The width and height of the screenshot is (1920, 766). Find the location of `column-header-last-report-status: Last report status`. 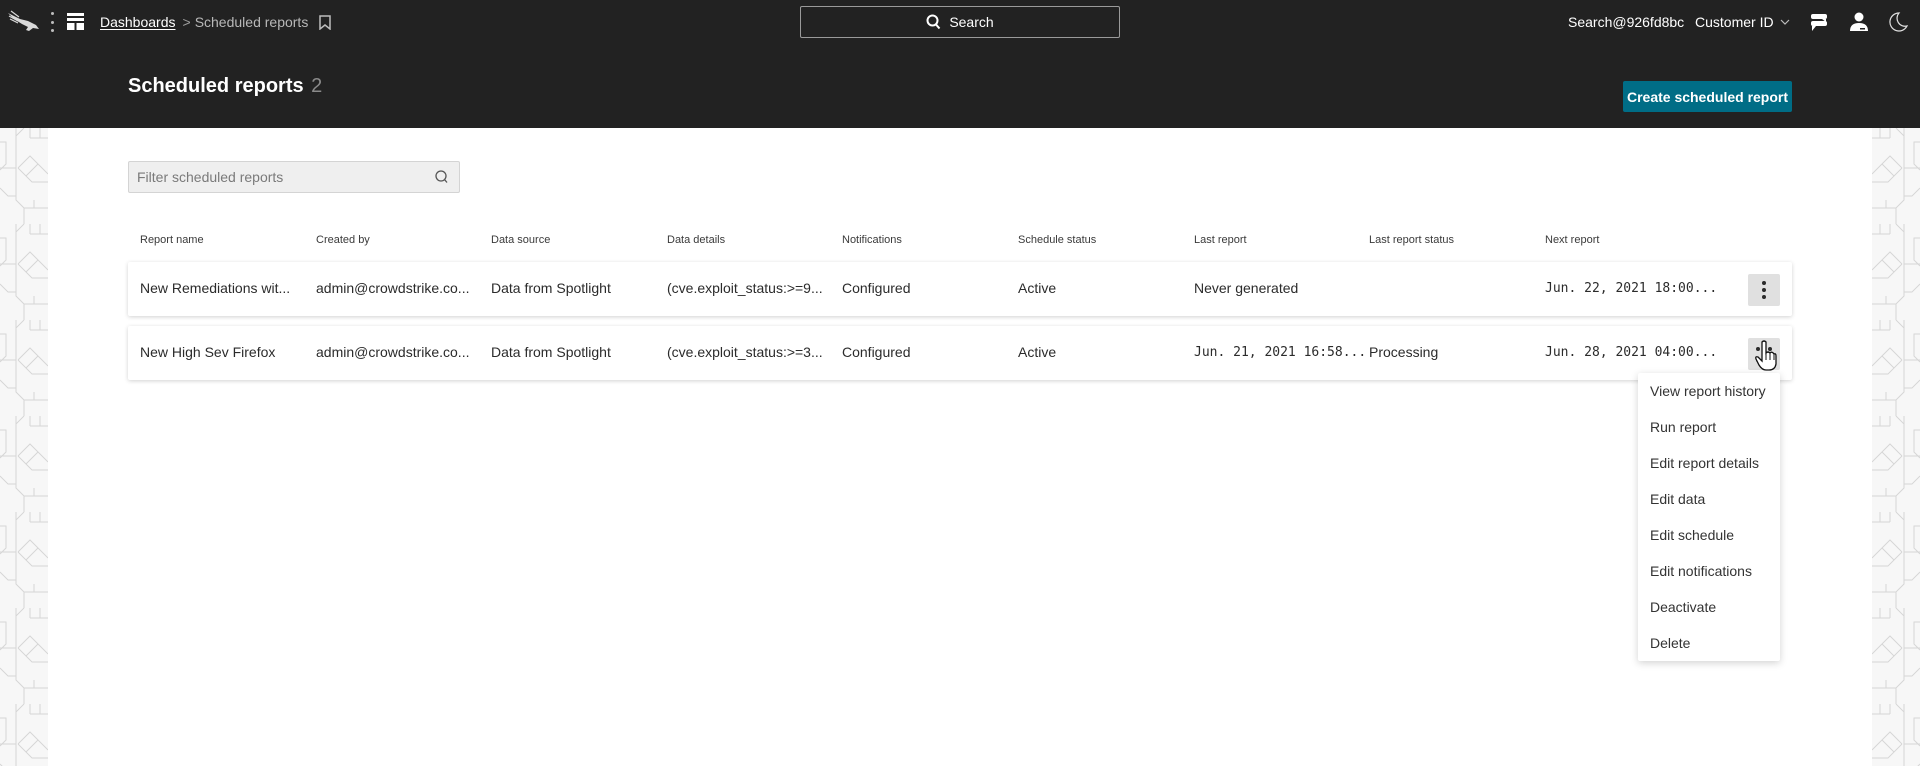

column-header-last-report-status: Last report status is located at coordinates (1411, 240).